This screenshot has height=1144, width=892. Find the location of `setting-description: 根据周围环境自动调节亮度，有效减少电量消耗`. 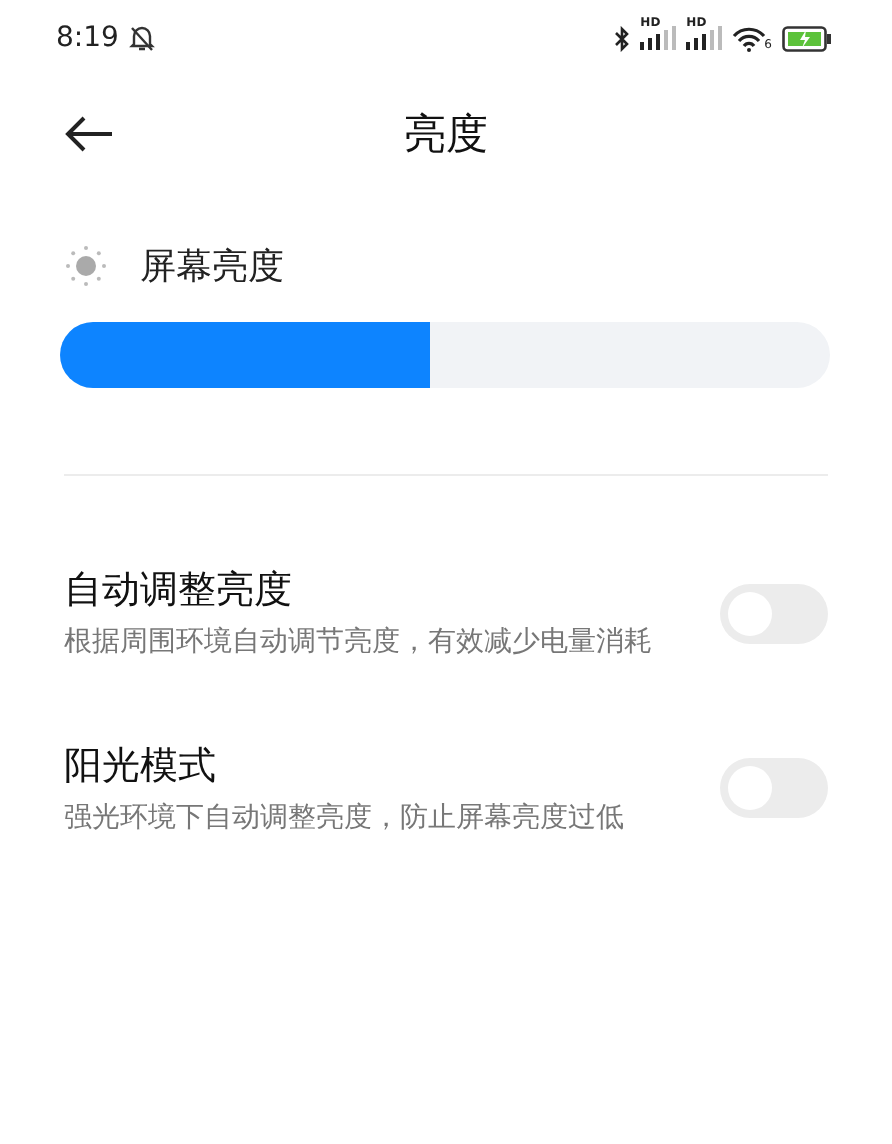

setting-description: 根据周围环境自动调节亮度，有效减少电量消耗 is located at coordinates (359, 643).